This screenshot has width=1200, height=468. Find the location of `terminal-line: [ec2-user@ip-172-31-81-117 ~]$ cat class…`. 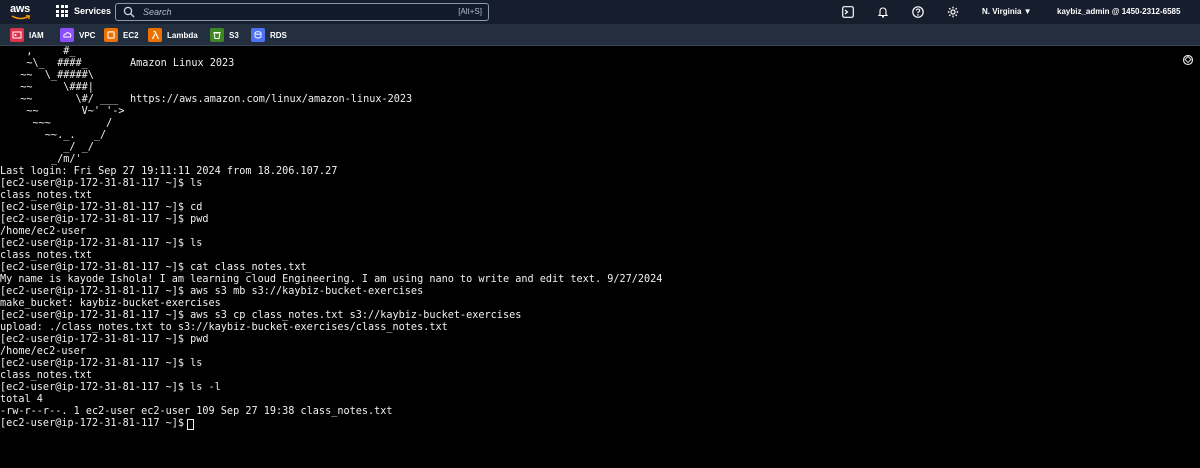

terminal-line: [ec2-user@ip-172-31-81-117 ~]$ cat class… is located at coordinates (153, 267).